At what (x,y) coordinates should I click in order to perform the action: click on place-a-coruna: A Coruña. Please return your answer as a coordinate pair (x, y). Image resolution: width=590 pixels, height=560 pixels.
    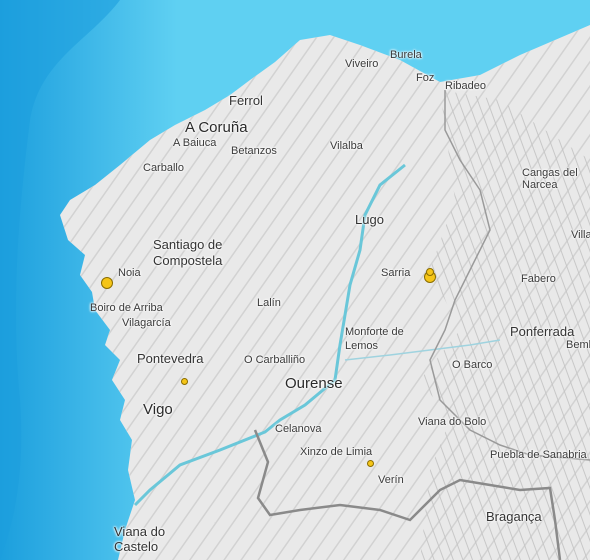
    Looking at the image, I should click on (216, 127).